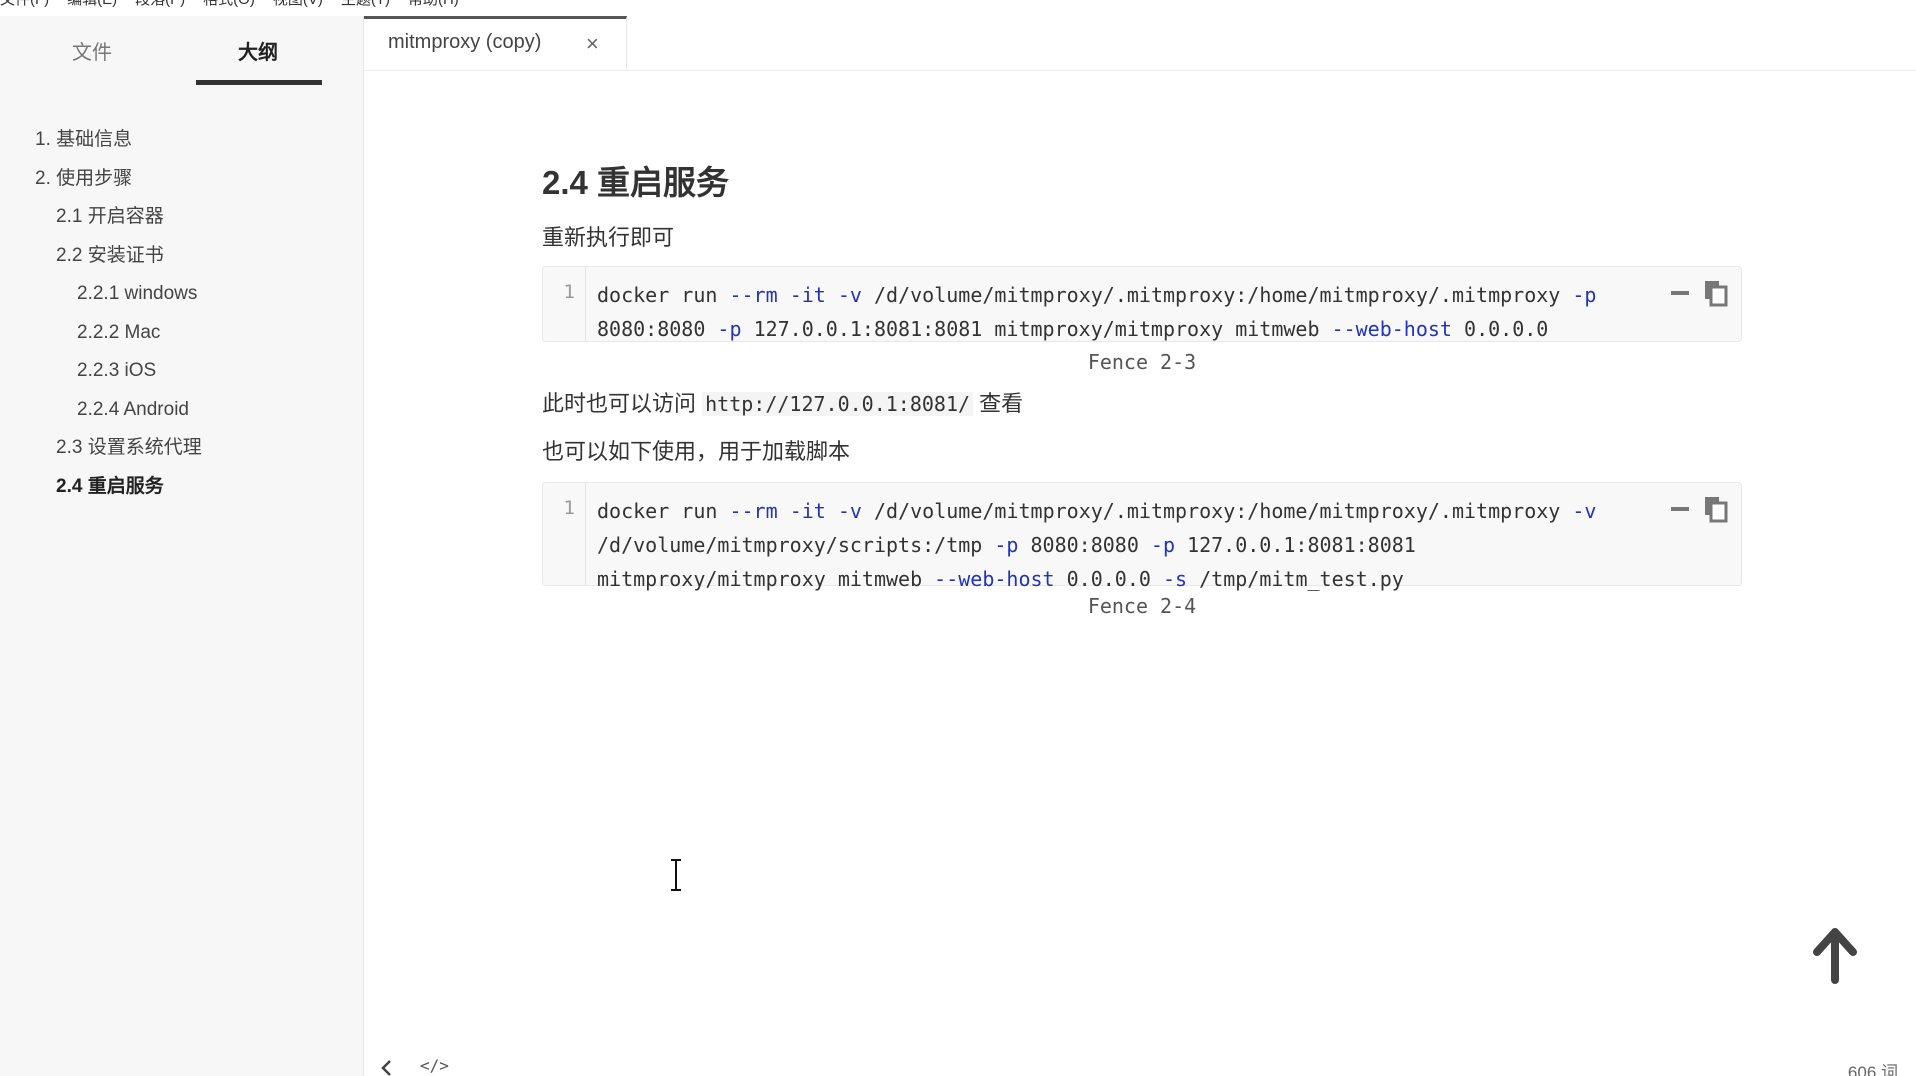 This screenshot has height=1076, width=1916. Describe the element at coordinates (1140, 1062) in the screenshot. I see `status-bar: </> 606 词` at that location.